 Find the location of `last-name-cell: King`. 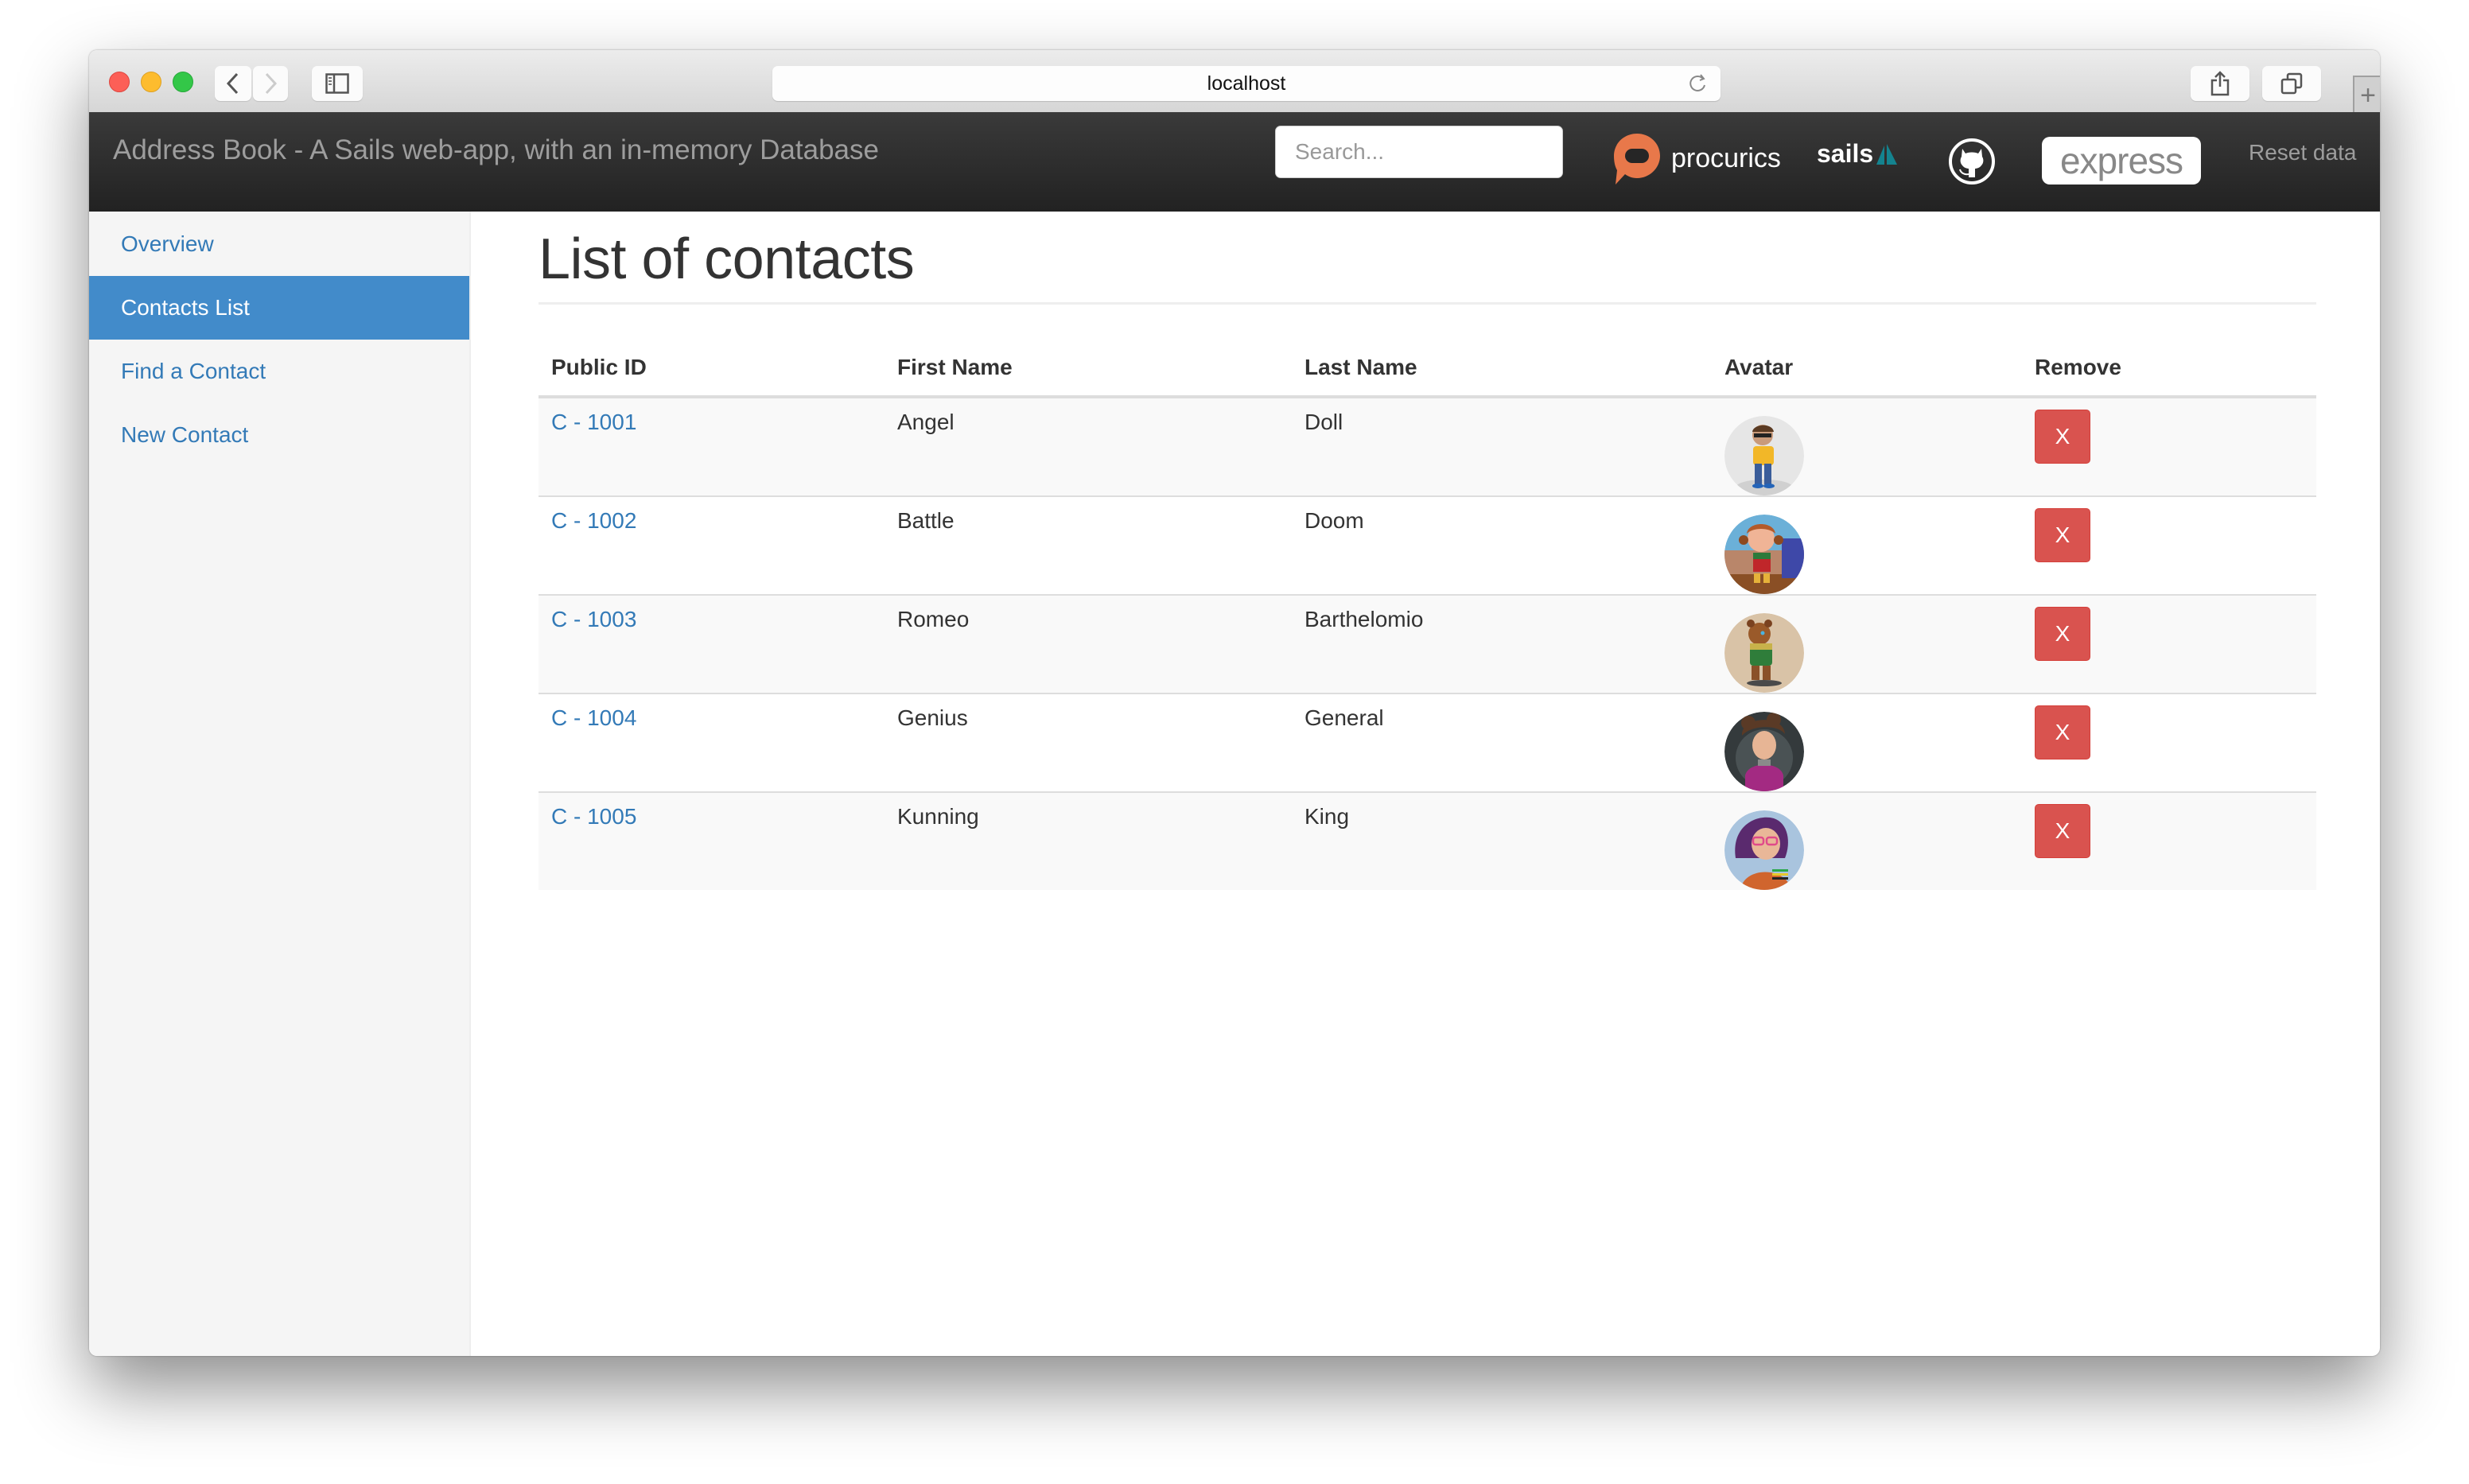

last-name-cell: King is located at coordinates (1502, 840).